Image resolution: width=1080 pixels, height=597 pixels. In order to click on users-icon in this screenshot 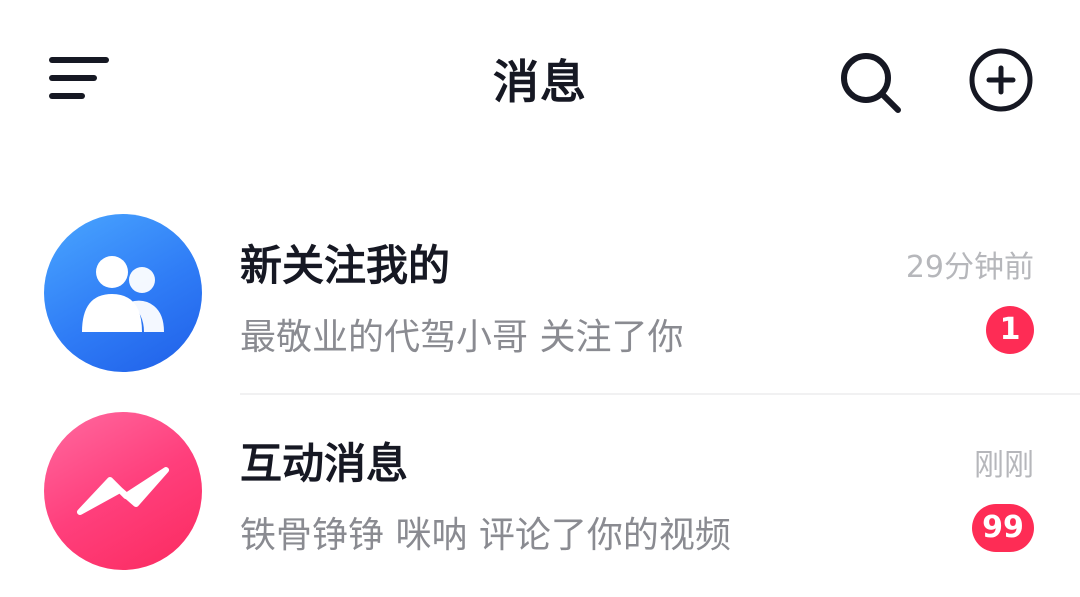, I will do `click(123, 294)`.